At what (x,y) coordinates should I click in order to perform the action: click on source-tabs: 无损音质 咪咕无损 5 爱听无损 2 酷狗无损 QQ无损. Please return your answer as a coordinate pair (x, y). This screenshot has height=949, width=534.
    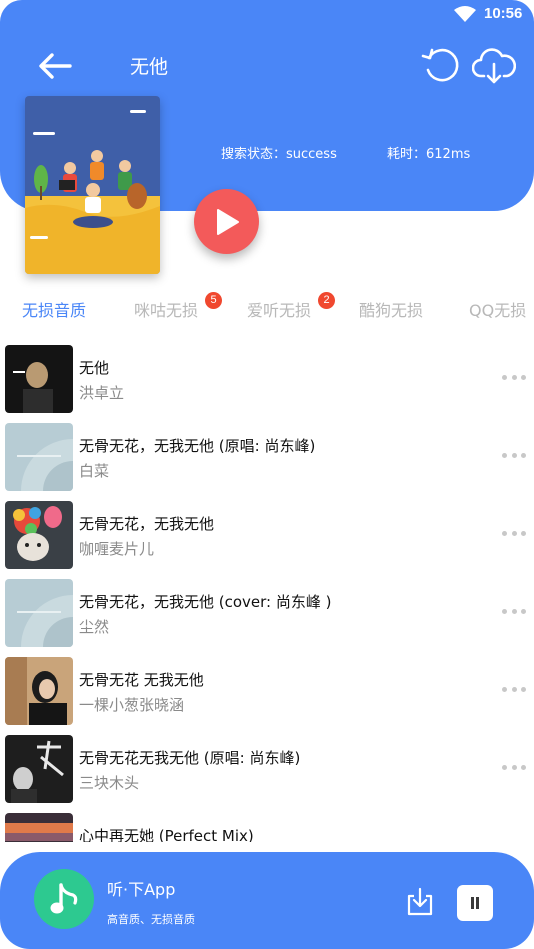
    Looking at the image, I should click on (267, 308).